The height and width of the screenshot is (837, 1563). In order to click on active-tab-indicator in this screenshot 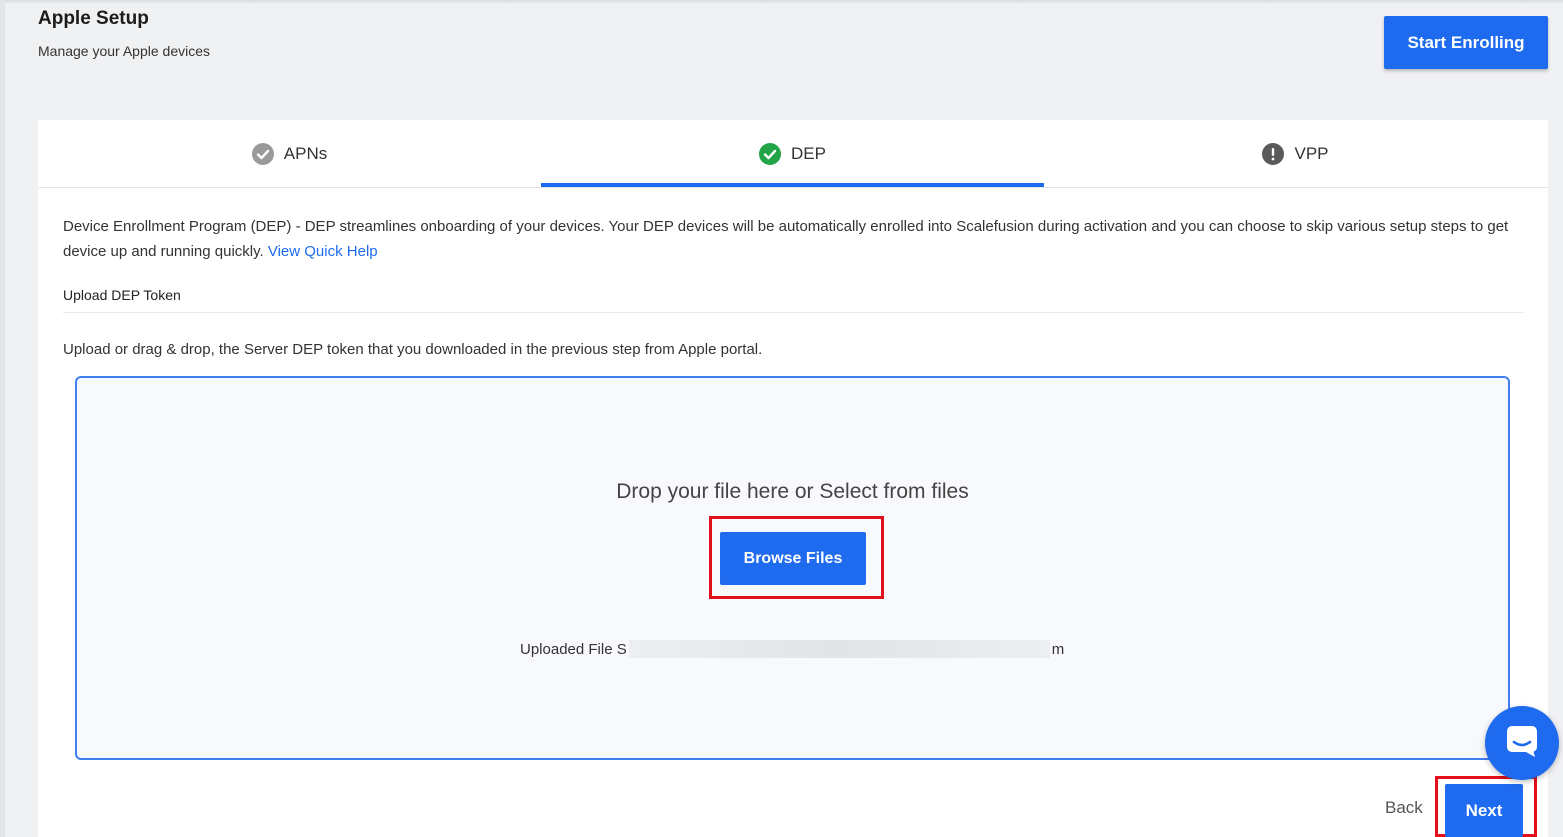, I will do `click(792, 185)`.